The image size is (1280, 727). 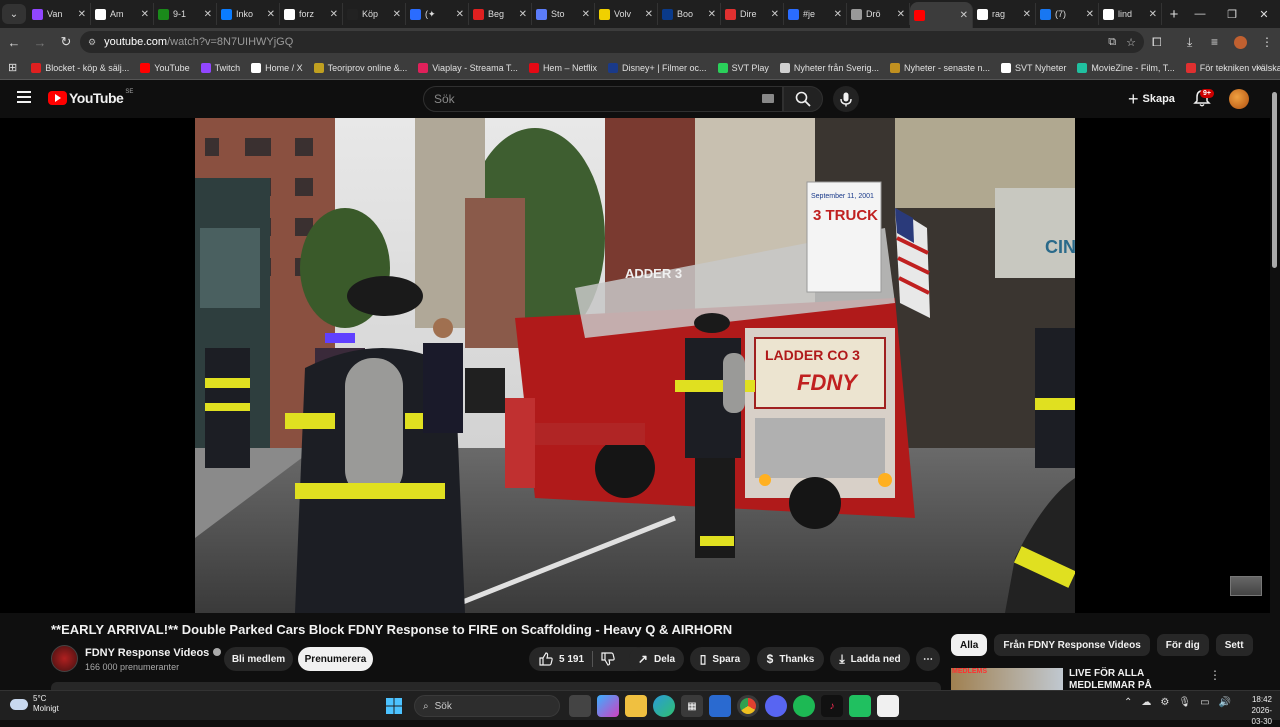 What do you see at coordinates (487, 706) in the screenshot?
I see `taskbar-search: ⌕ Sök` at bounding box center [487, 706].